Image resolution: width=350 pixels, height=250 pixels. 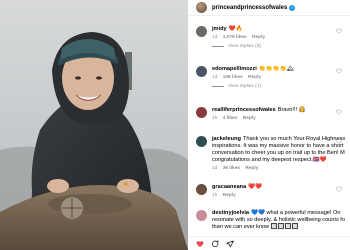 I want to click on comment-item: gracaaneana ❤️❤️ 1h Reply, so click(x=272, y=191).